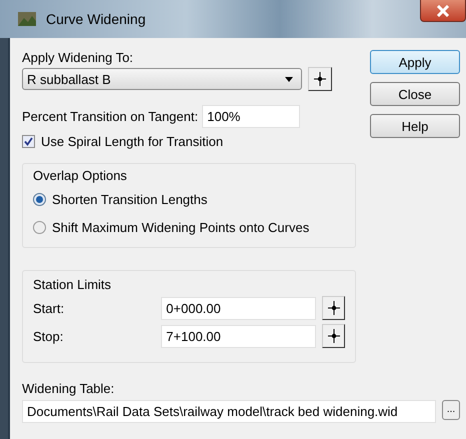 The width and height of the screenshot is (466, 439). I want to click on field-label: Apply Widening To:, so click(78, 57).